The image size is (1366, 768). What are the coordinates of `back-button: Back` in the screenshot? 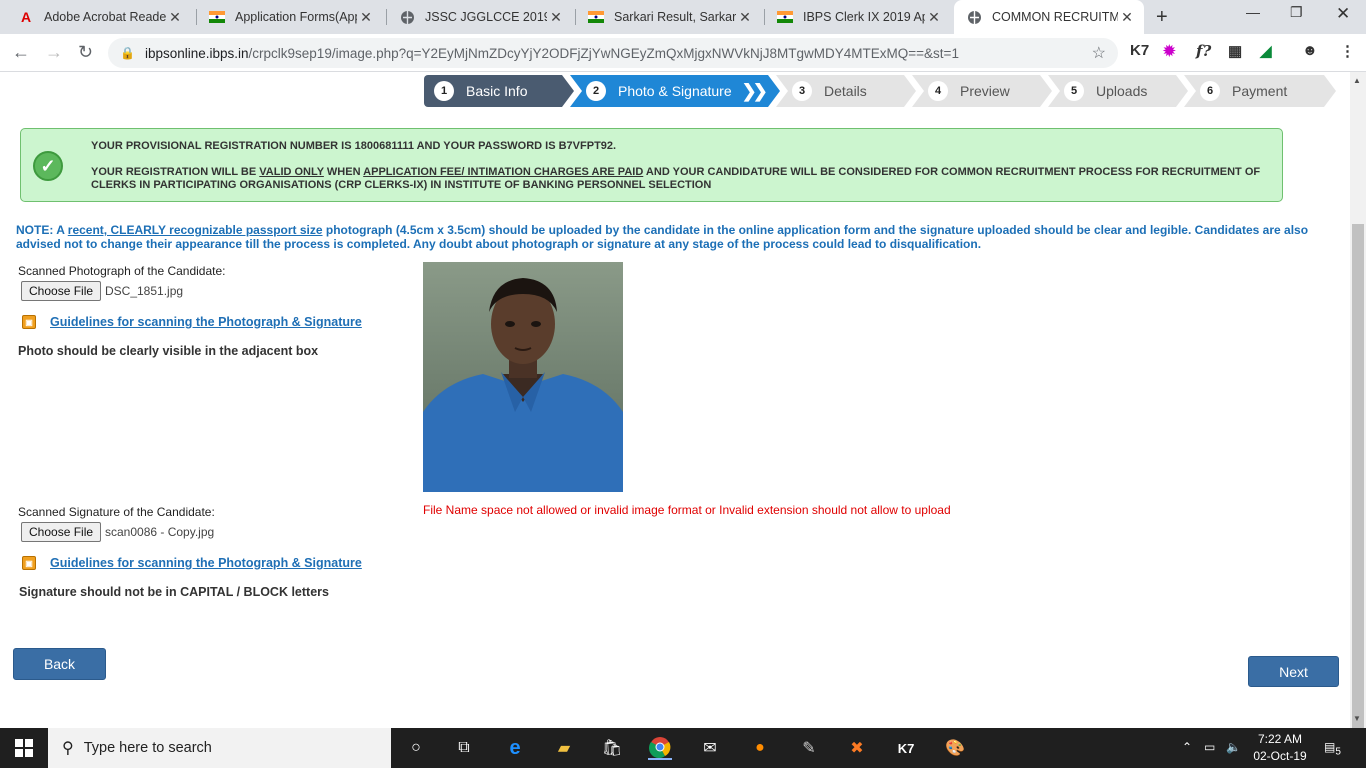 It's located at (59, 664).